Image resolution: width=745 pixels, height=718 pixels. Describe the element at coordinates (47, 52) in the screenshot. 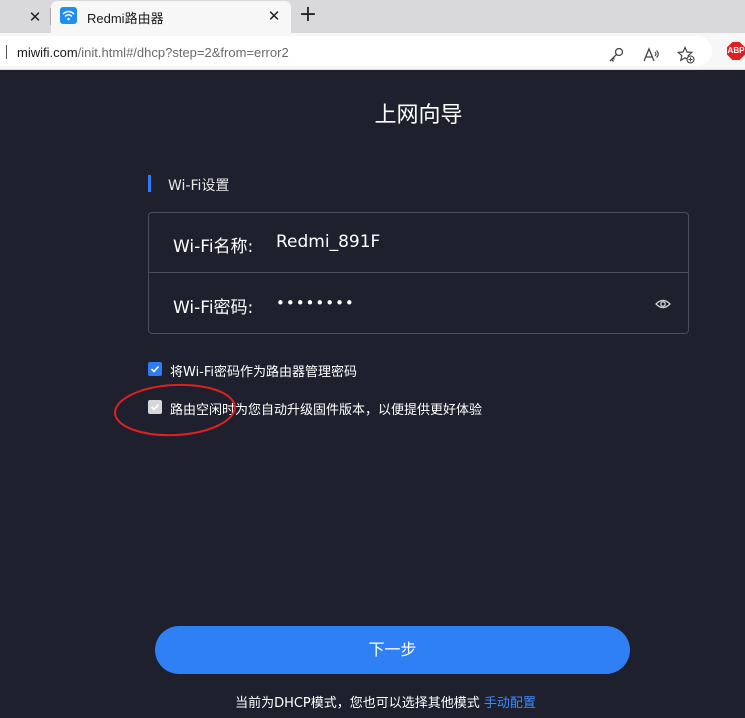

I see `url-host: miwifi.com` at that location.